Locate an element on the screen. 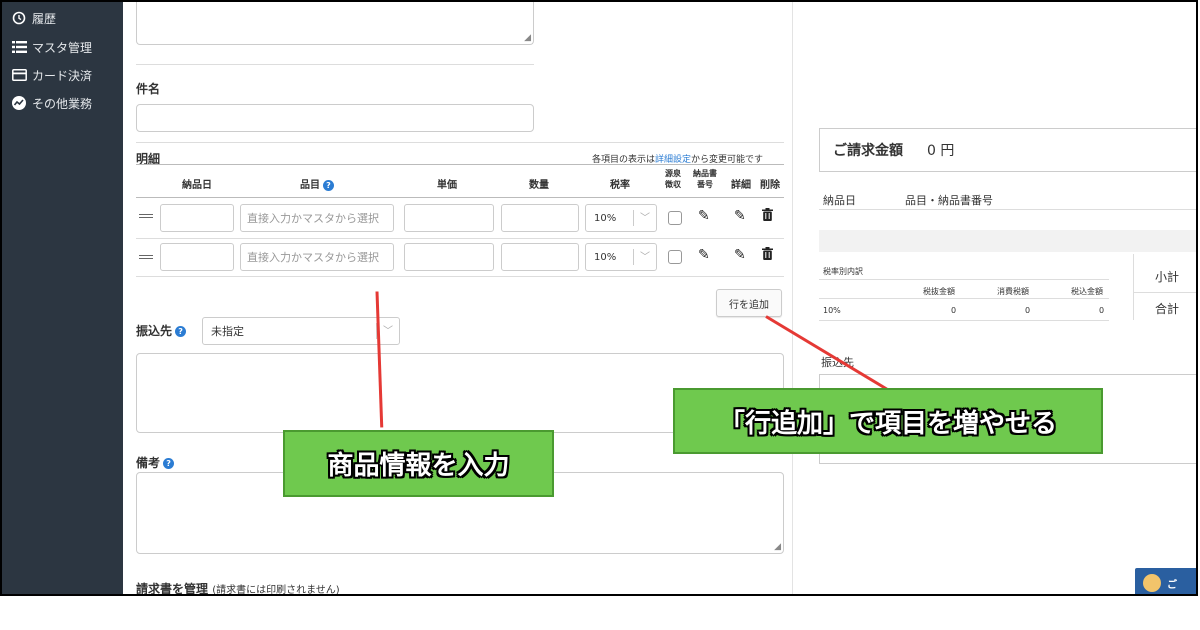 This screenshot has width=1200, height=630. remarks-label-text: 備考 is located at coordinates (148, 463).